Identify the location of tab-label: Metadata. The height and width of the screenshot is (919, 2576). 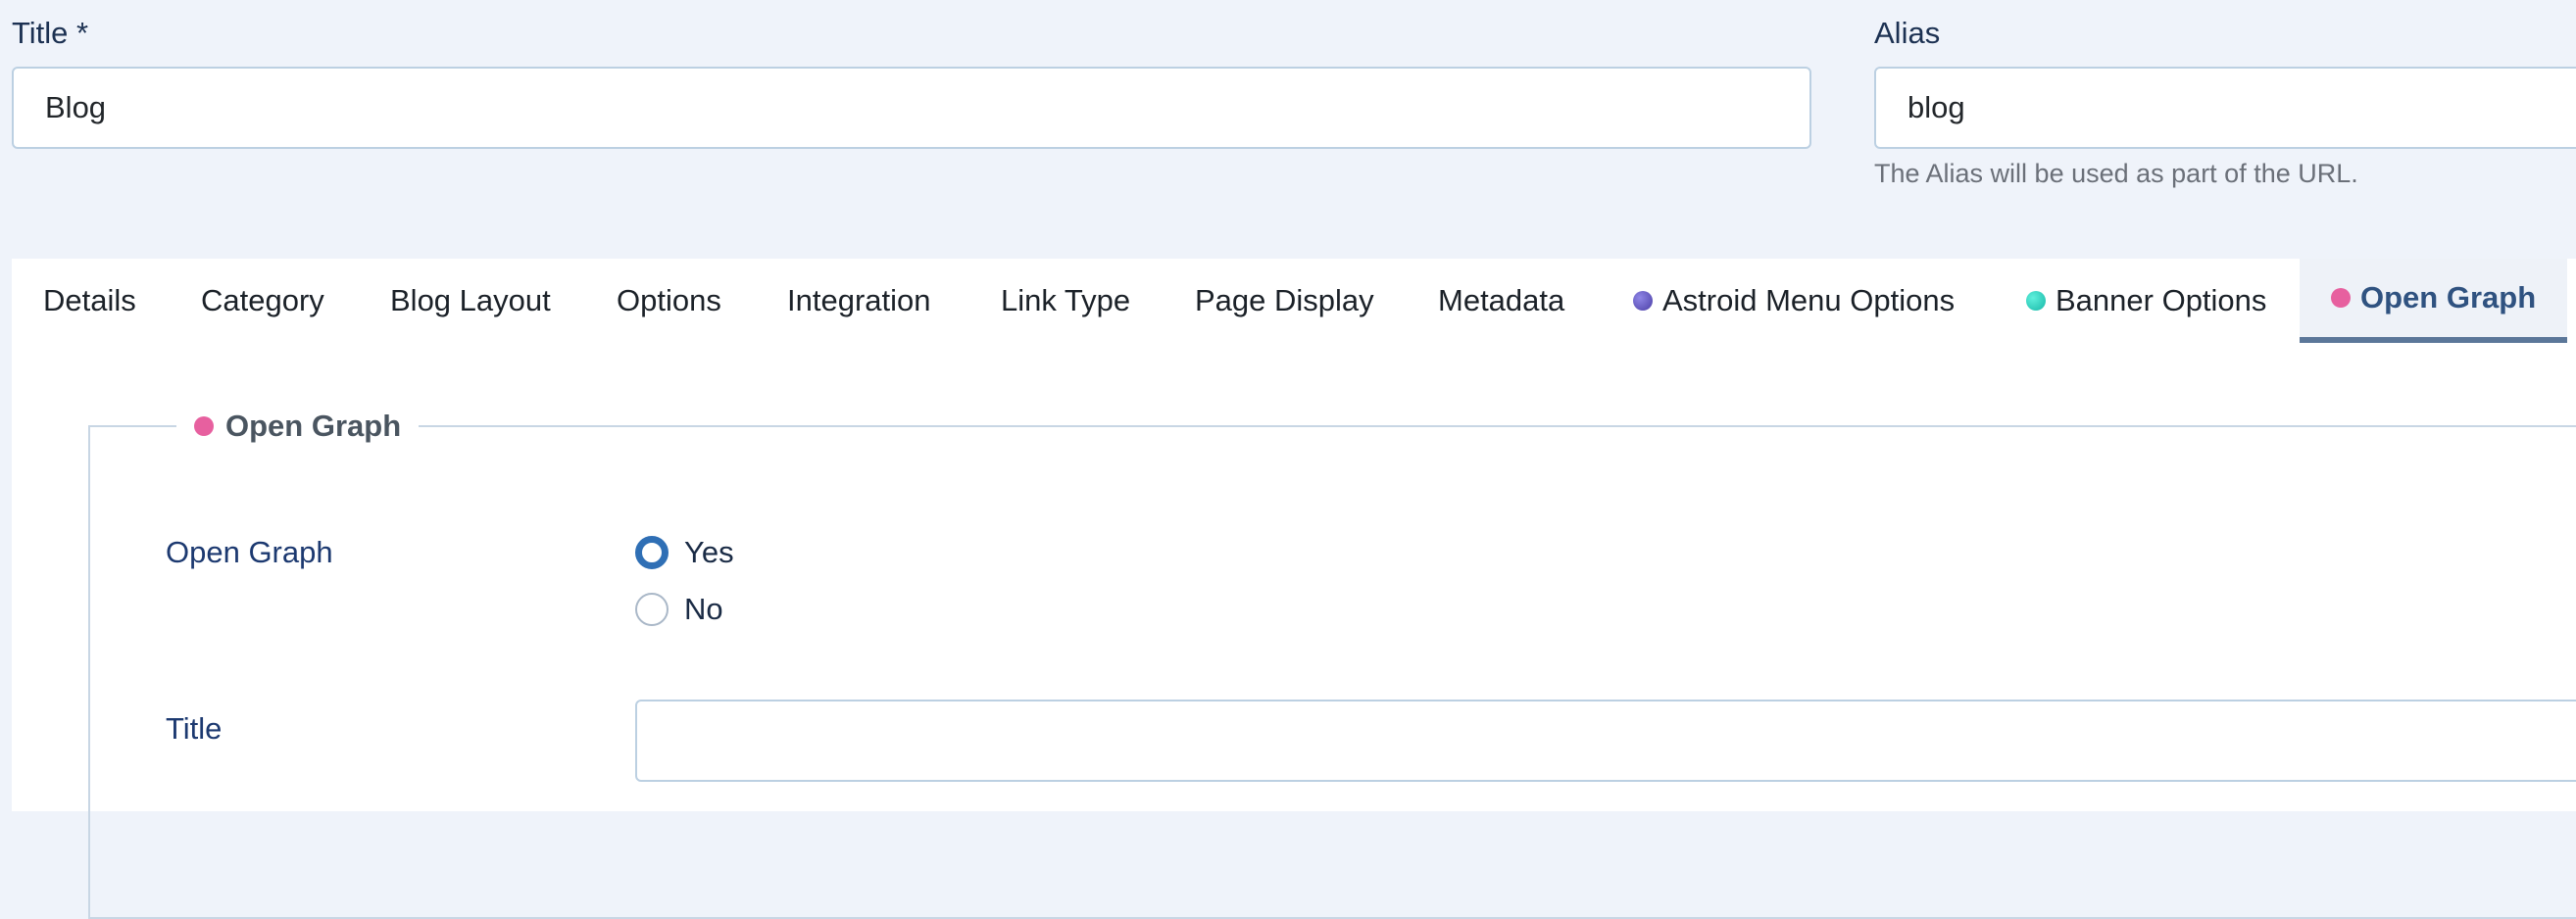
(1501, 300).